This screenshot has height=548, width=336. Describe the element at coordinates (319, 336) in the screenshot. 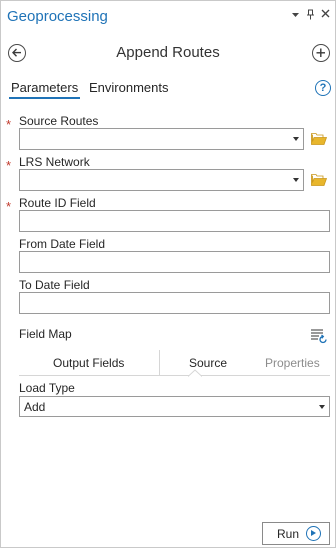

I see `field-map-reset-icon` at that location.